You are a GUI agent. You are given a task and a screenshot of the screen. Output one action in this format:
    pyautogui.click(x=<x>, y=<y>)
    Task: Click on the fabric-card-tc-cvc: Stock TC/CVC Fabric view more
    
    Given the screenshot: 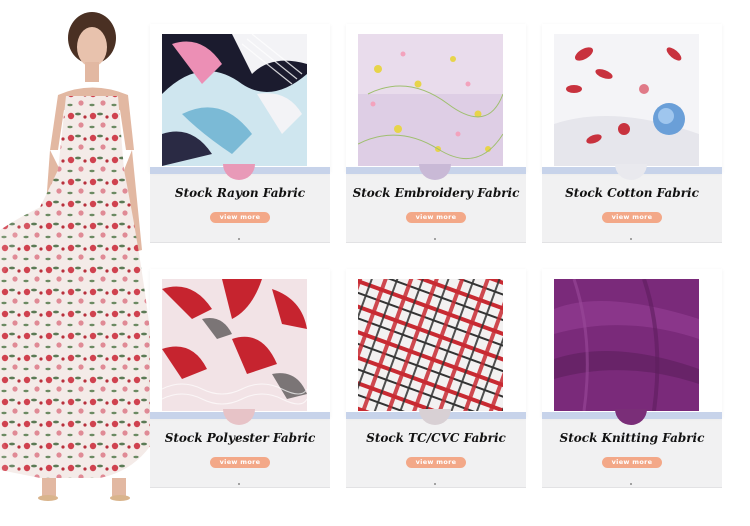 What is the action you would take?
    pyautogui.click(x=436, y=378)
    